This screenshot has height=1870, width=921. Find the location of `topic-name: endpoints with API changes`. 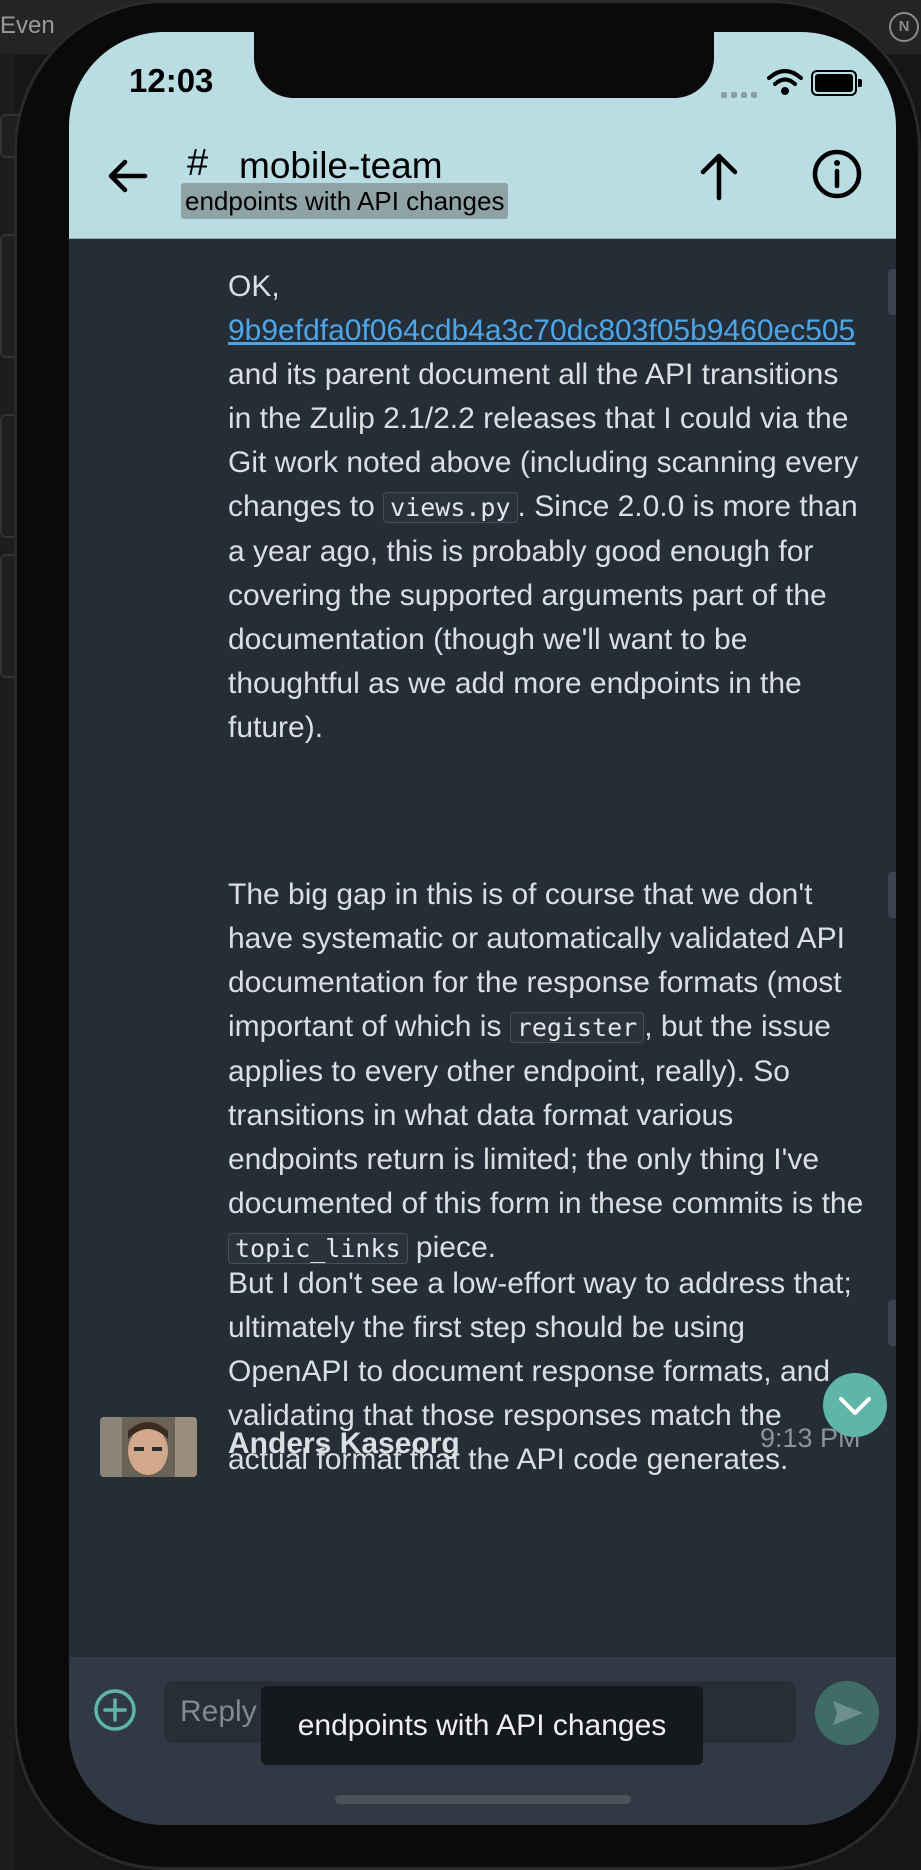

topic-name: endpoints with API changes is located at coordinates (345, 201).